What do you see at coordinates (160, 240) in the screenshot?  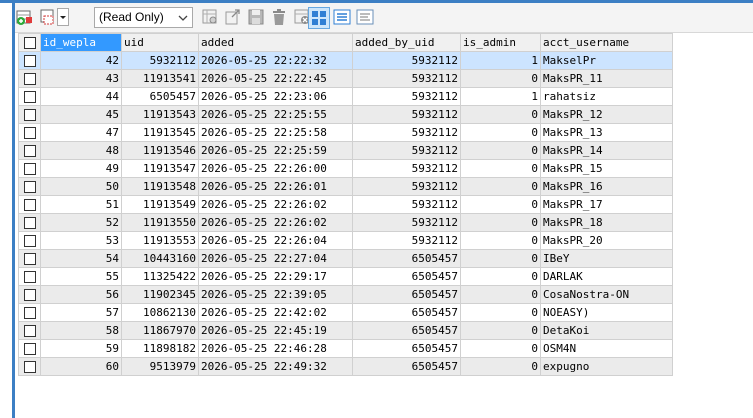 I see `cell-uid: 11913553` at bounding box center [160, 240].